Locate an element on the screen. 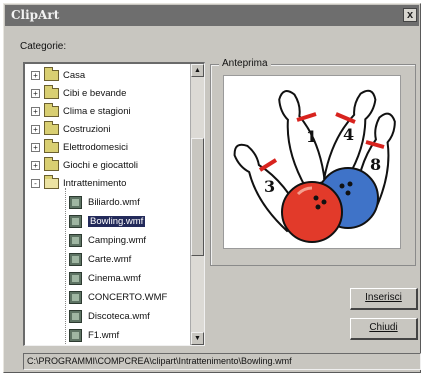 The height and width of the screenshot is (376, 424). tree-file: Fotografia.wmf is located at coordinates (110, 345).